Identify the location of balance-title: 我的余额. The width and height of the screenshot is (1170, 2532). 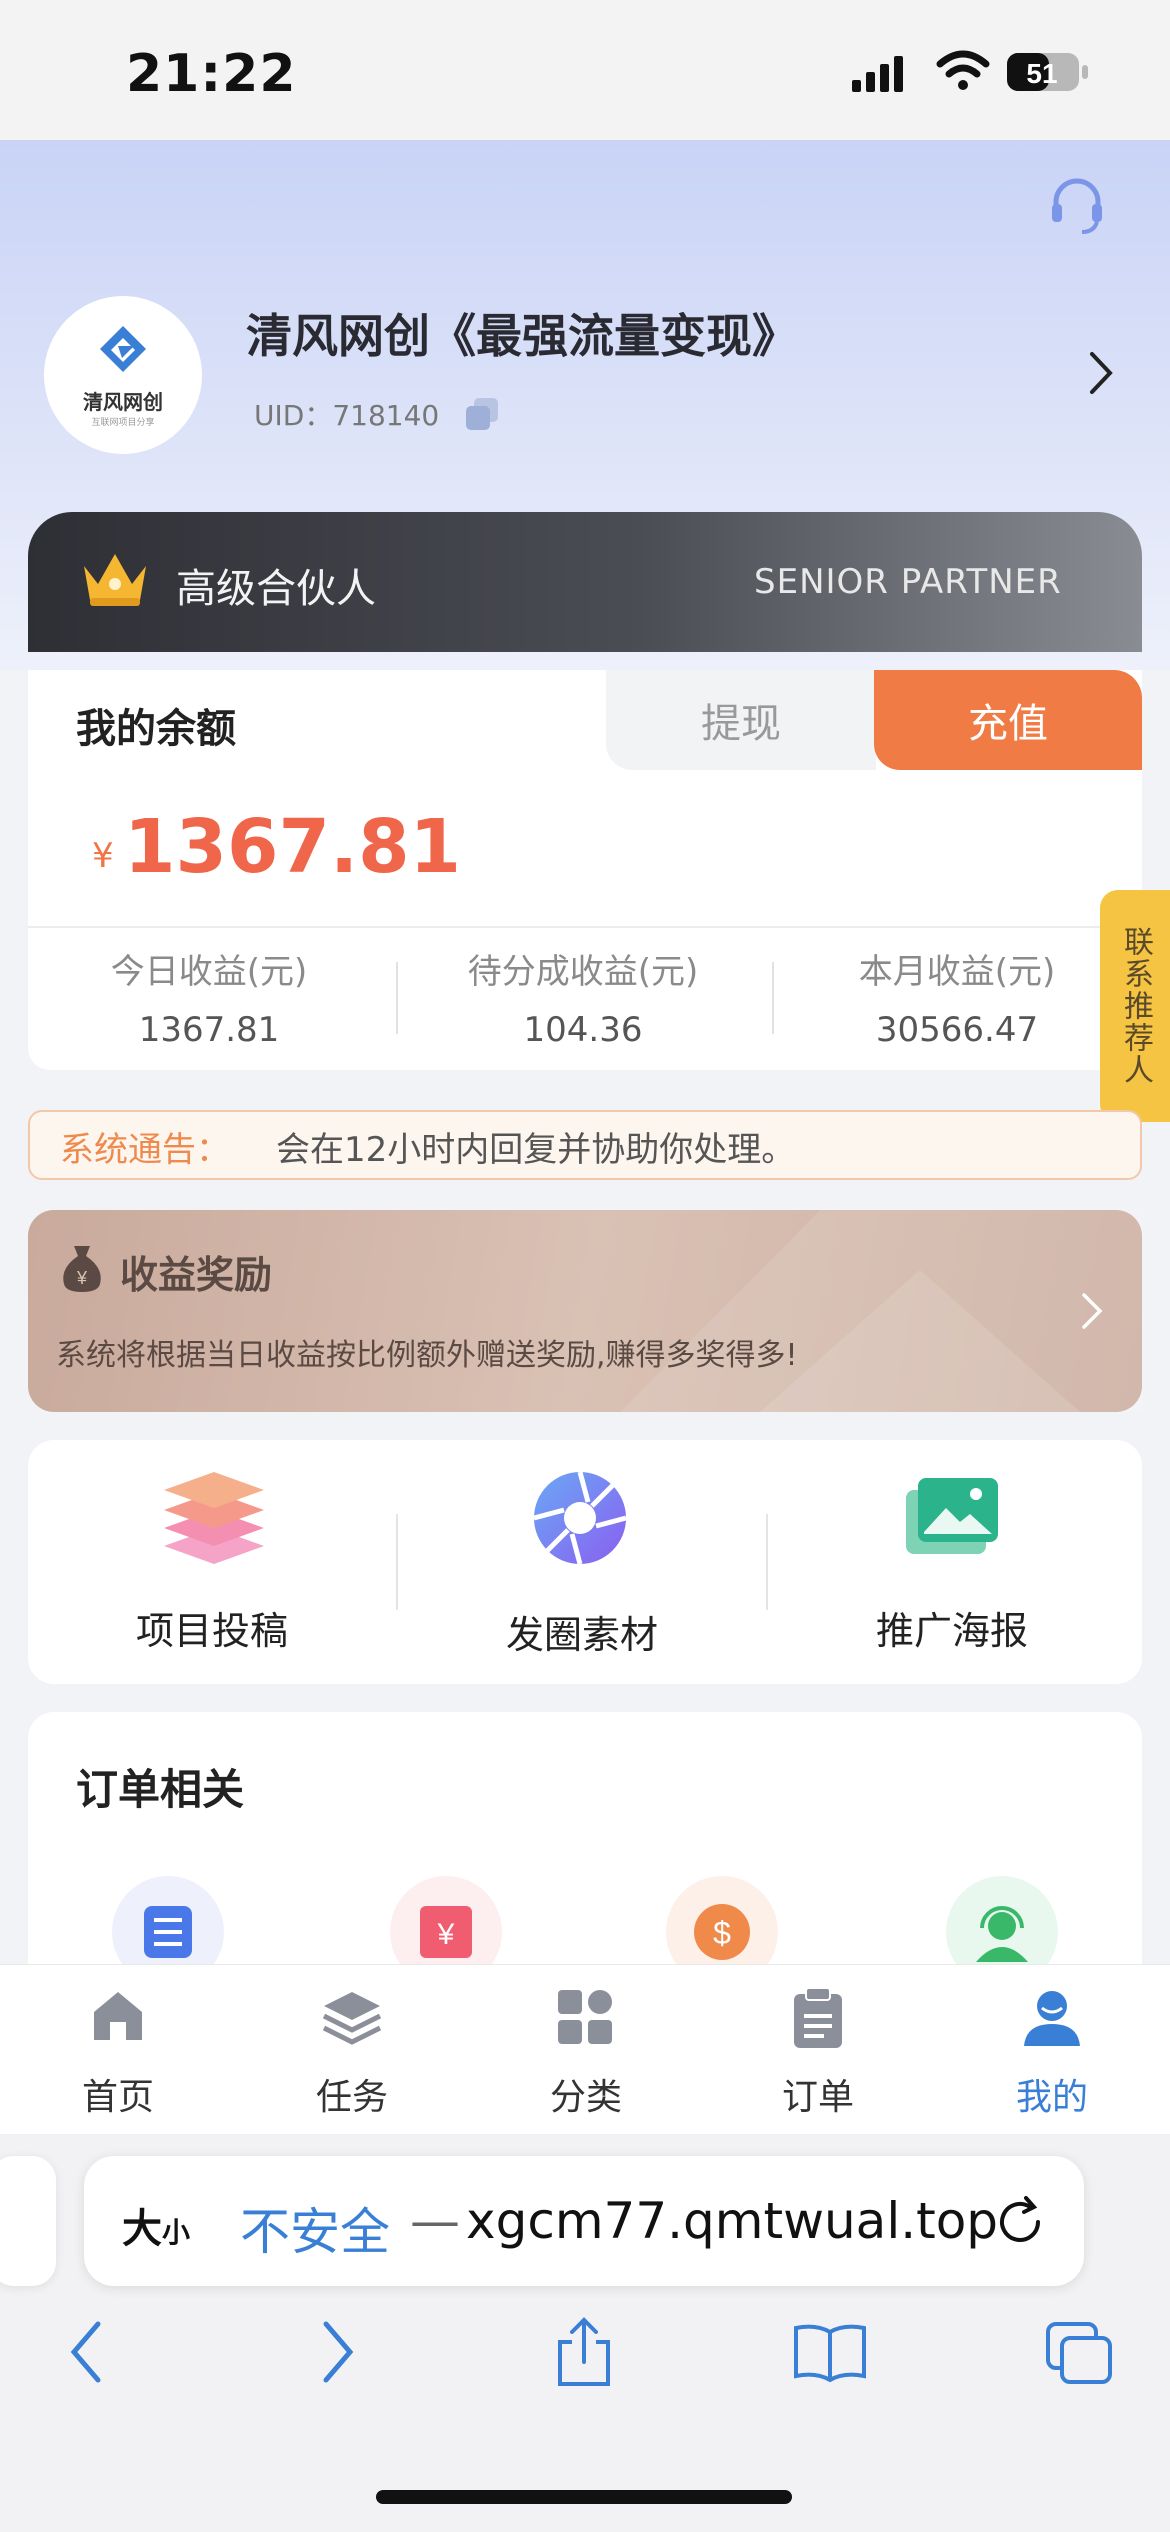
(156, 729).